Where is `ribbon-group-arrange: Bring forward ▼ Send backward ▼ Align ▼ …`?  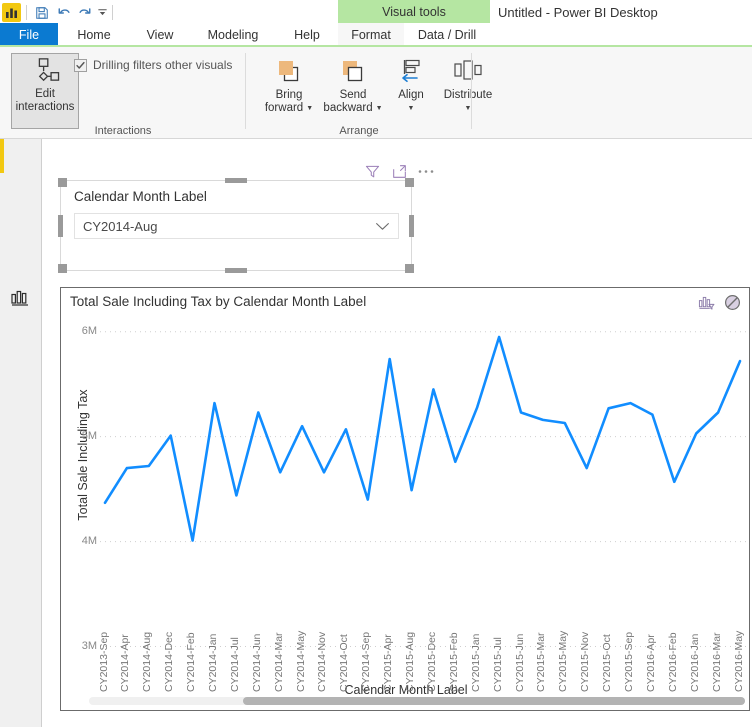
ribbon-group-arrange: Bring forward ▼ Send backward ▼ Align ▼ … is located at coordinates (369, 93).